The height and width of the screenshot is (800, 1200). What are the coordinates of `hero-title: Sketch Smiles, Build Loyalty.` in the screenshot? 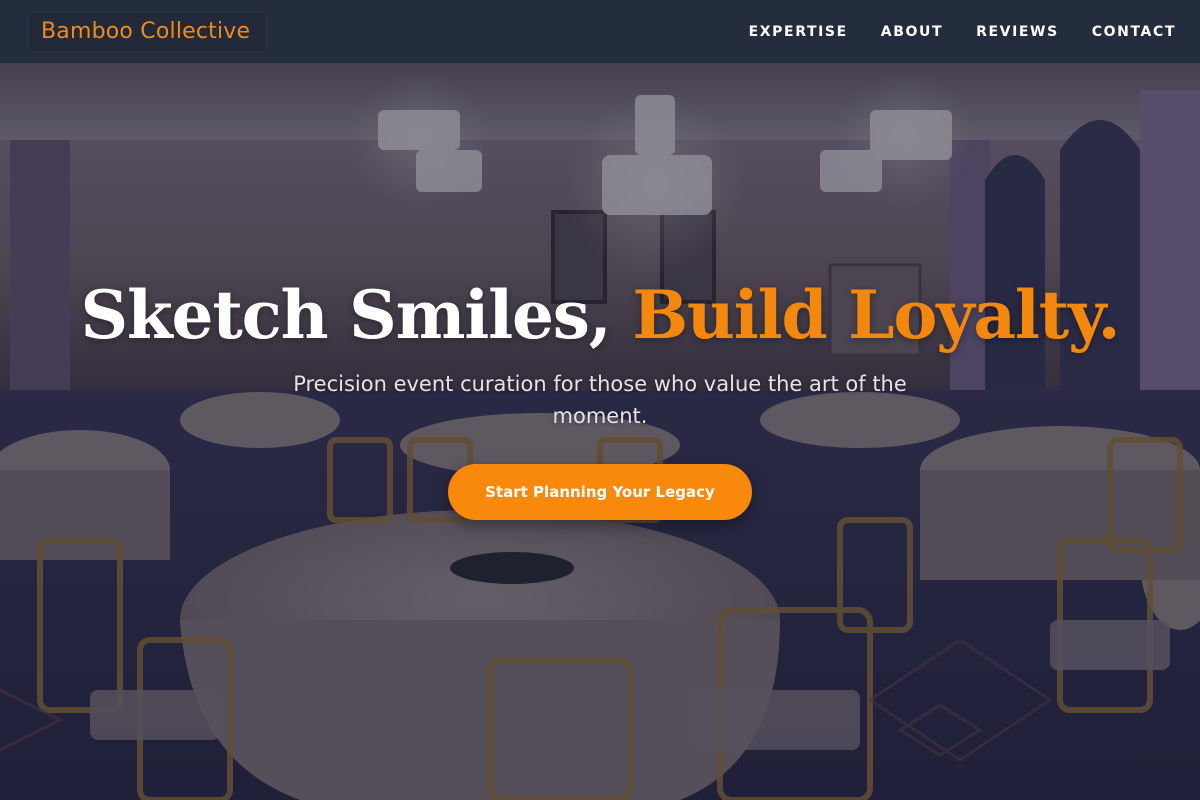 It's located at (600, 315).